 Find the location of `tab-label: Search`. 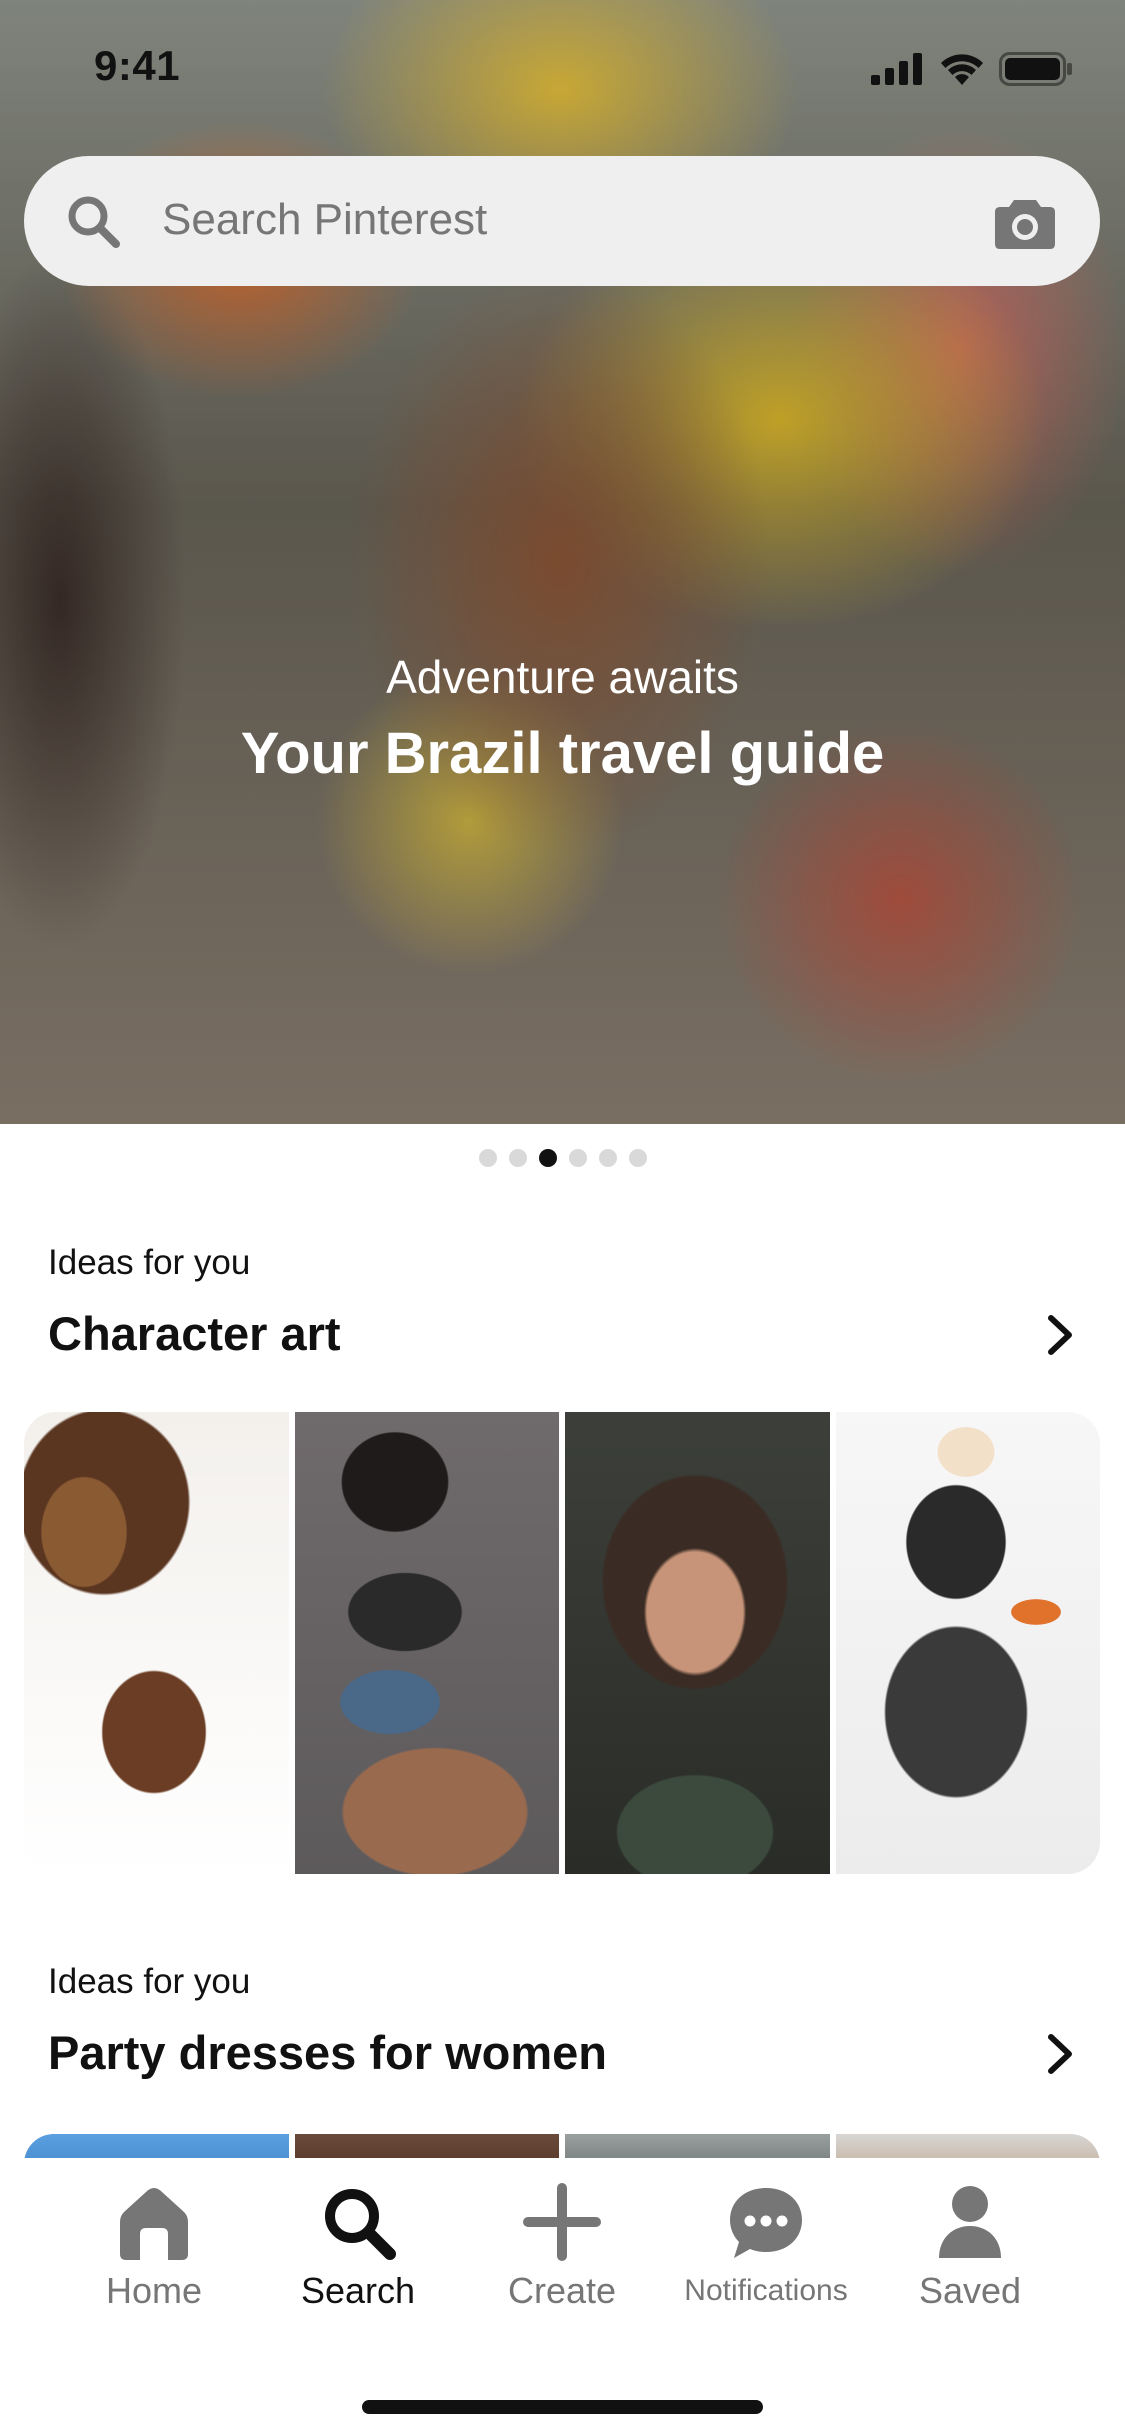

tab-label: Search is located at coordinates (358, 2290).